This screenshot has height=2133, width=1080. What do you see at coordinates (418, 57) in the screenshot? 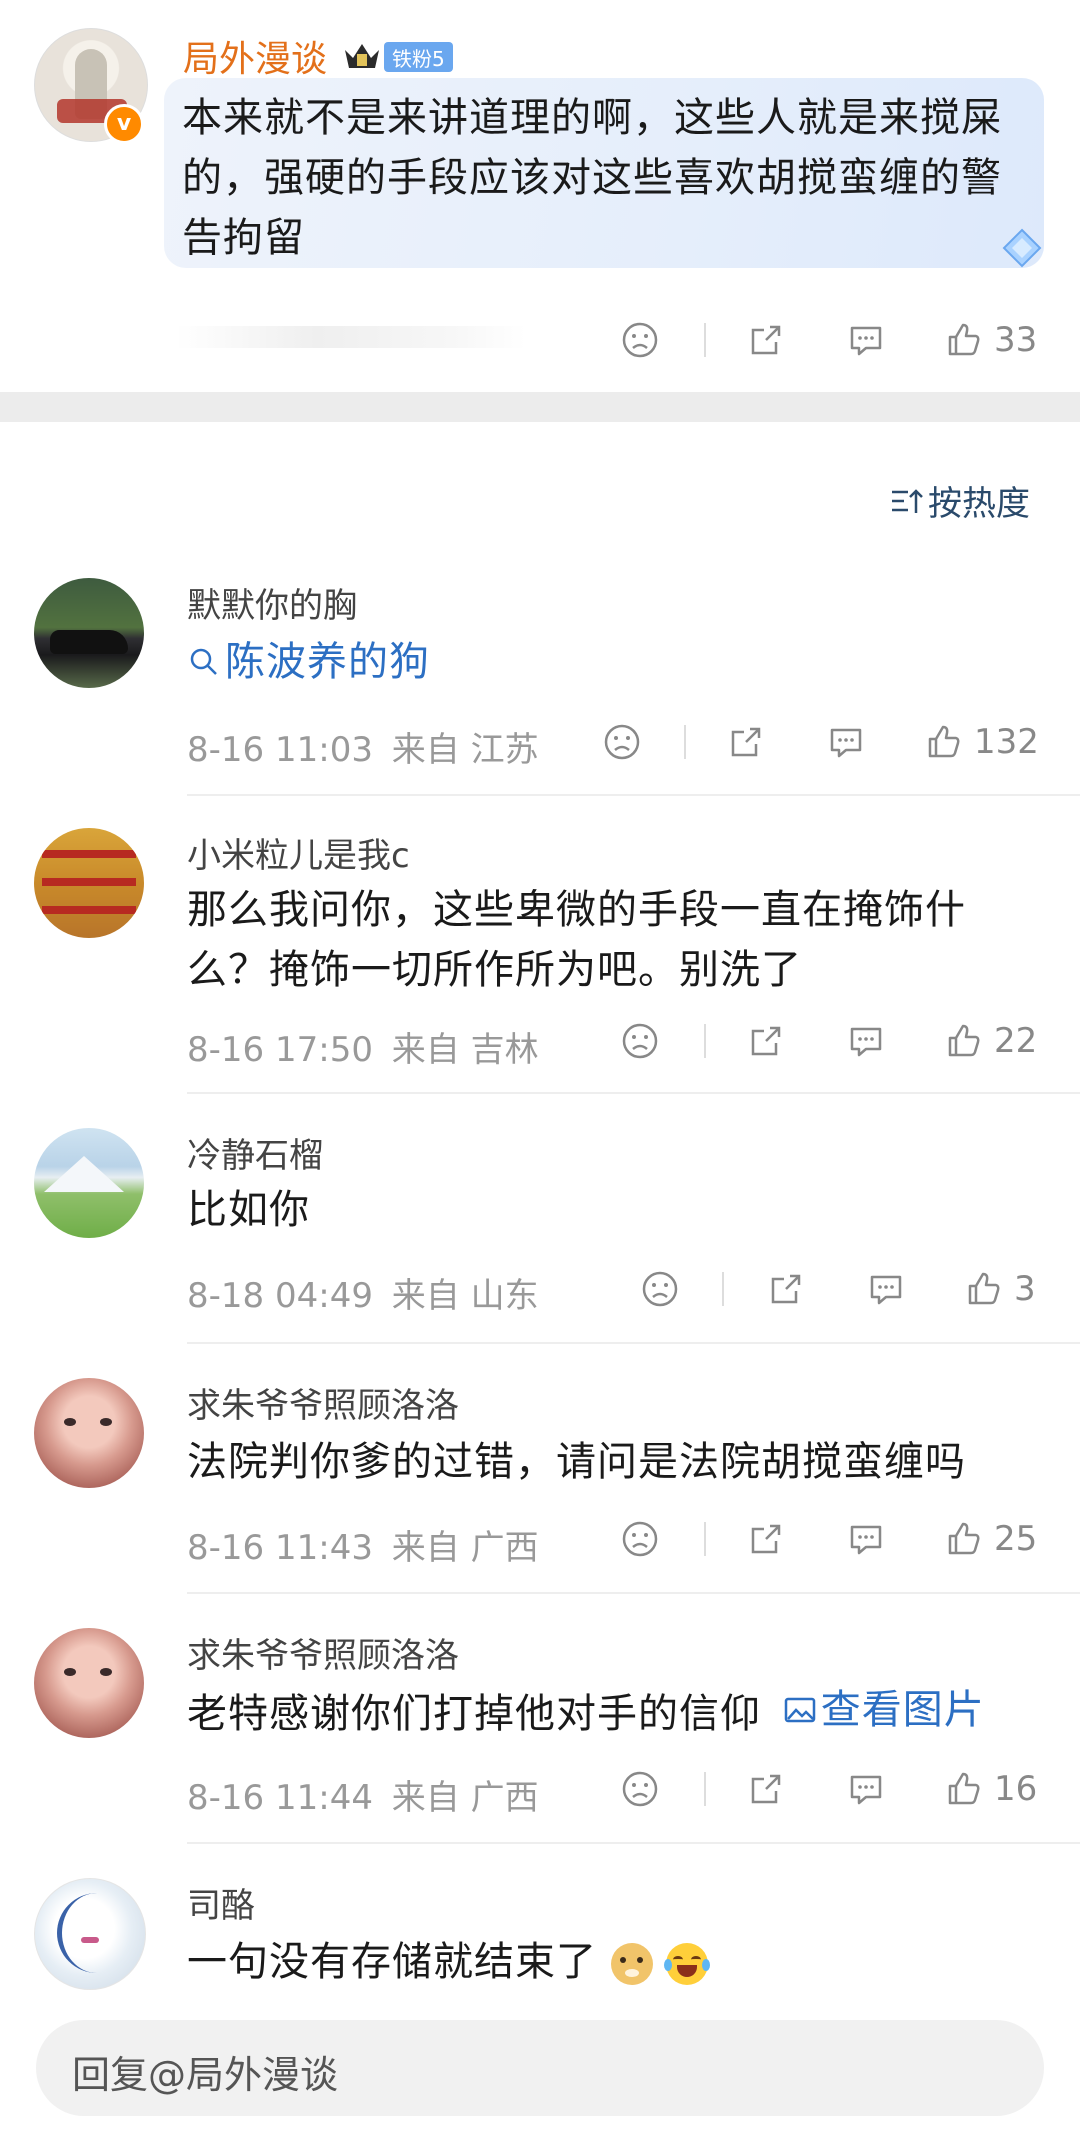
I see `fan-badge: 铁粉5` at bounding box center [418, 57].